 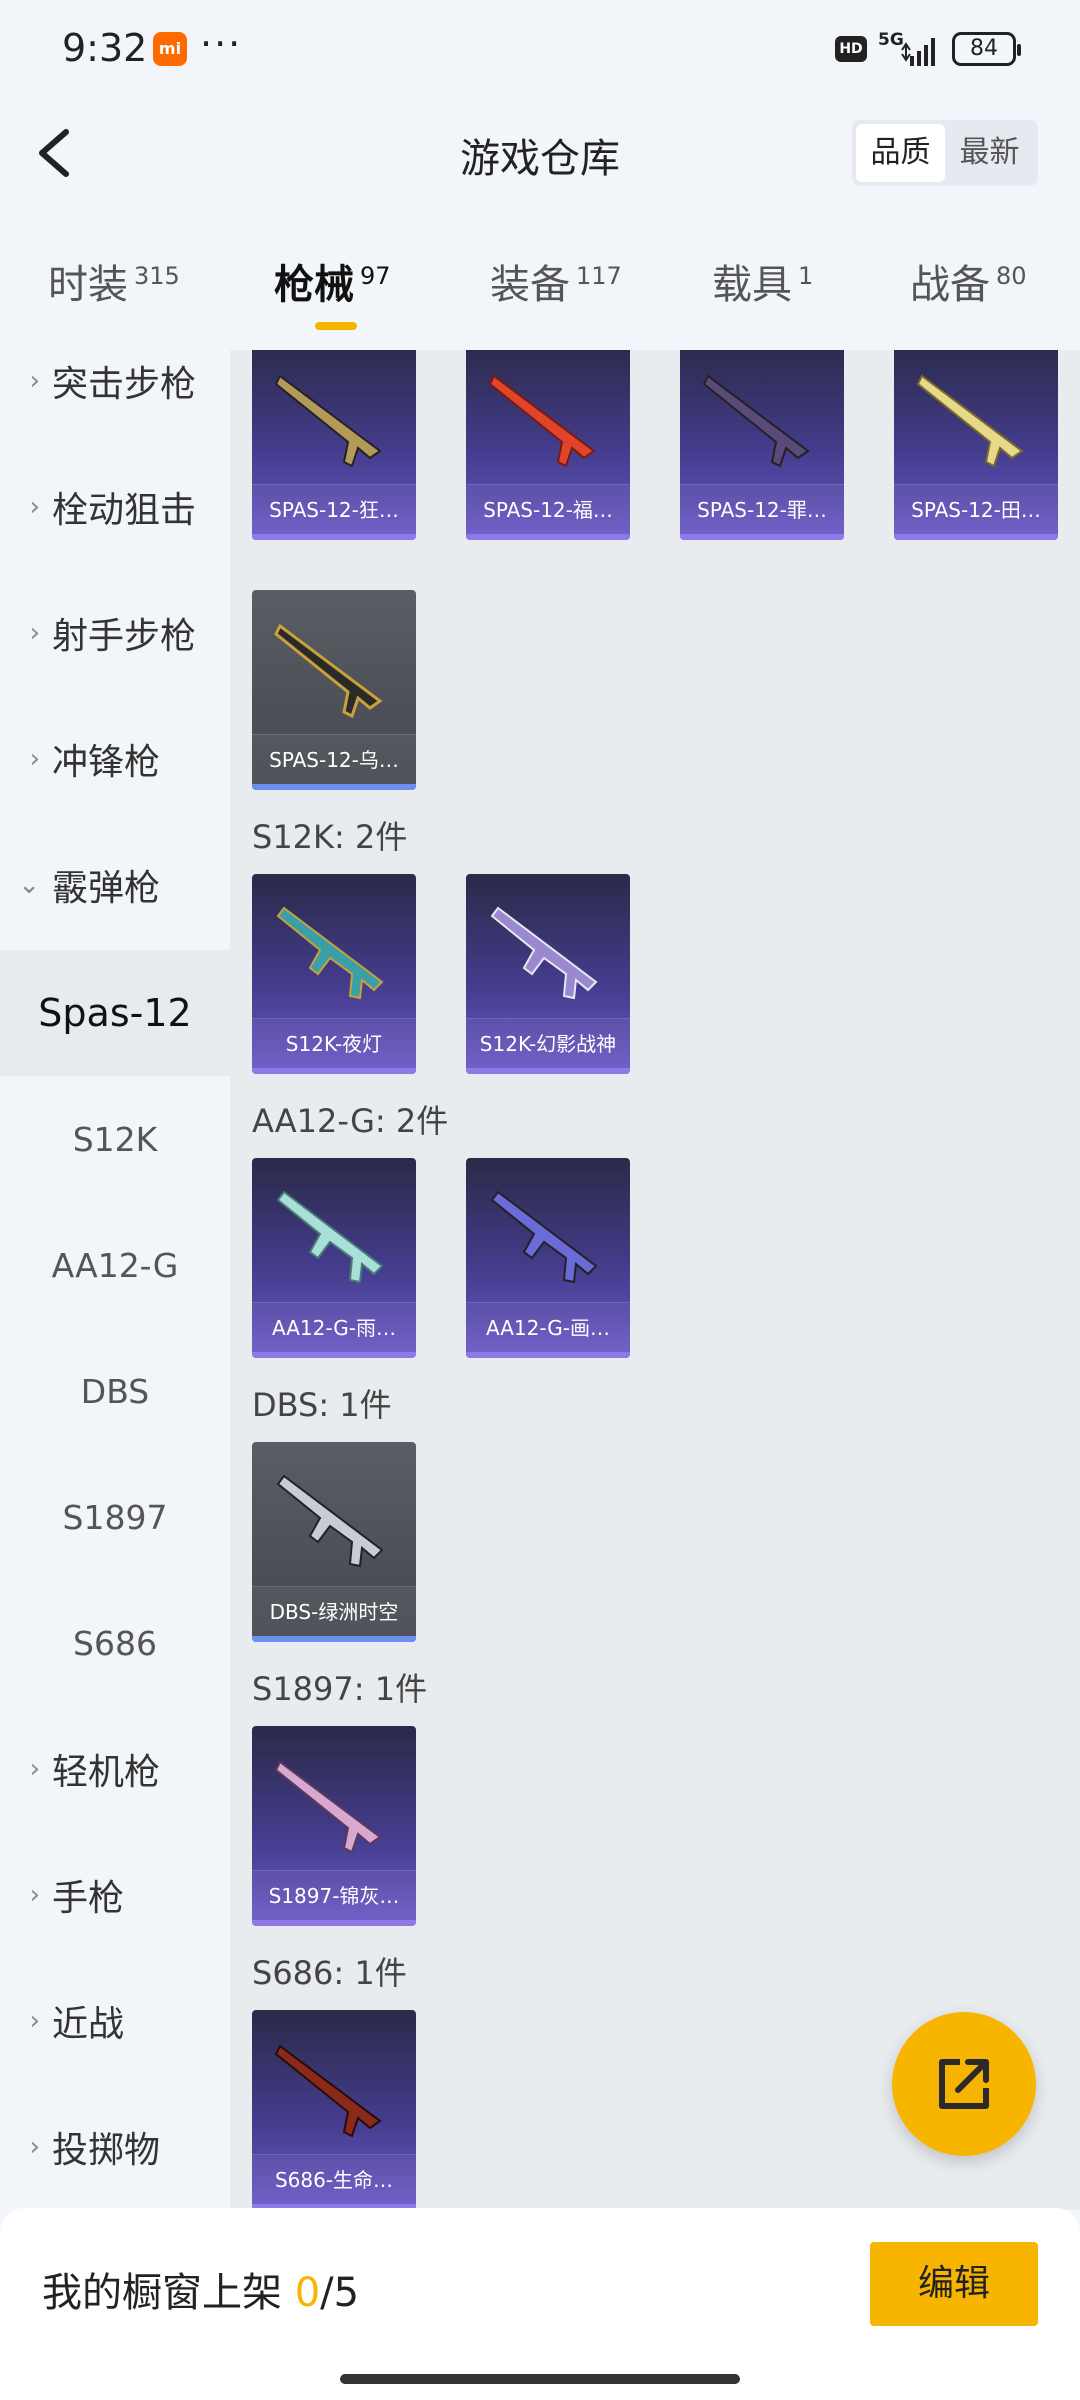 I want to click on signal-icon, so click(x=918, y=52).